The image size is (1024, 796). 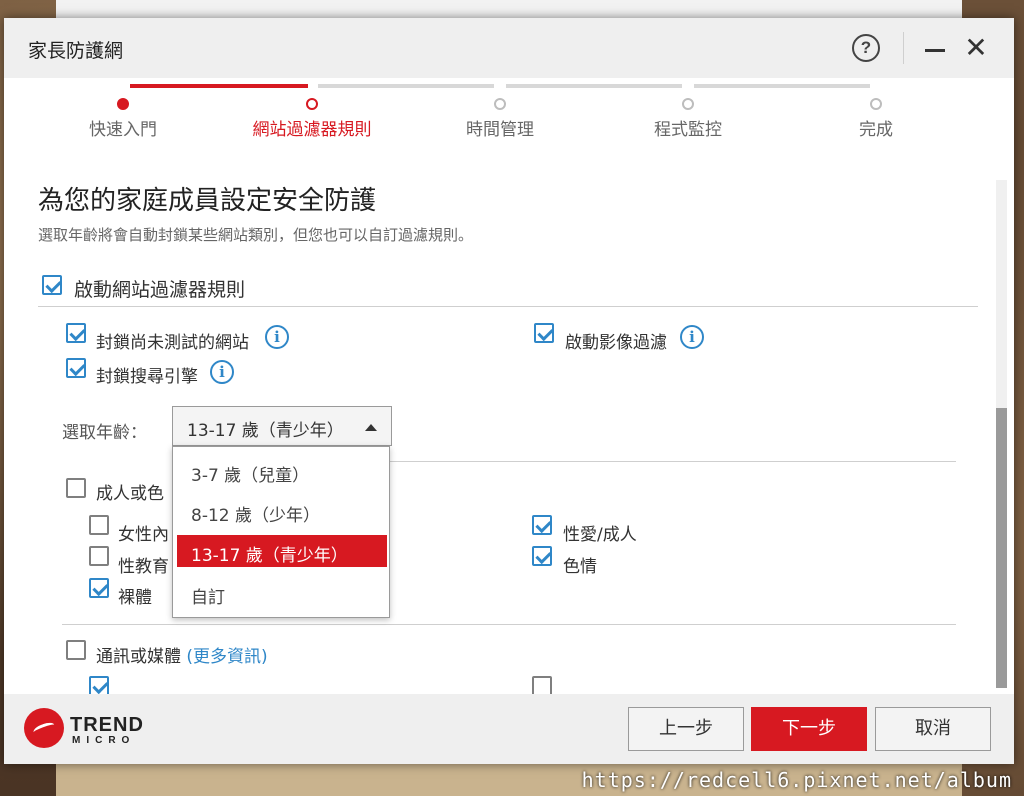 What do you see at coordinates (903, 48) in the screenshot?
I see `title-separator` at bounding box center [903, 48].